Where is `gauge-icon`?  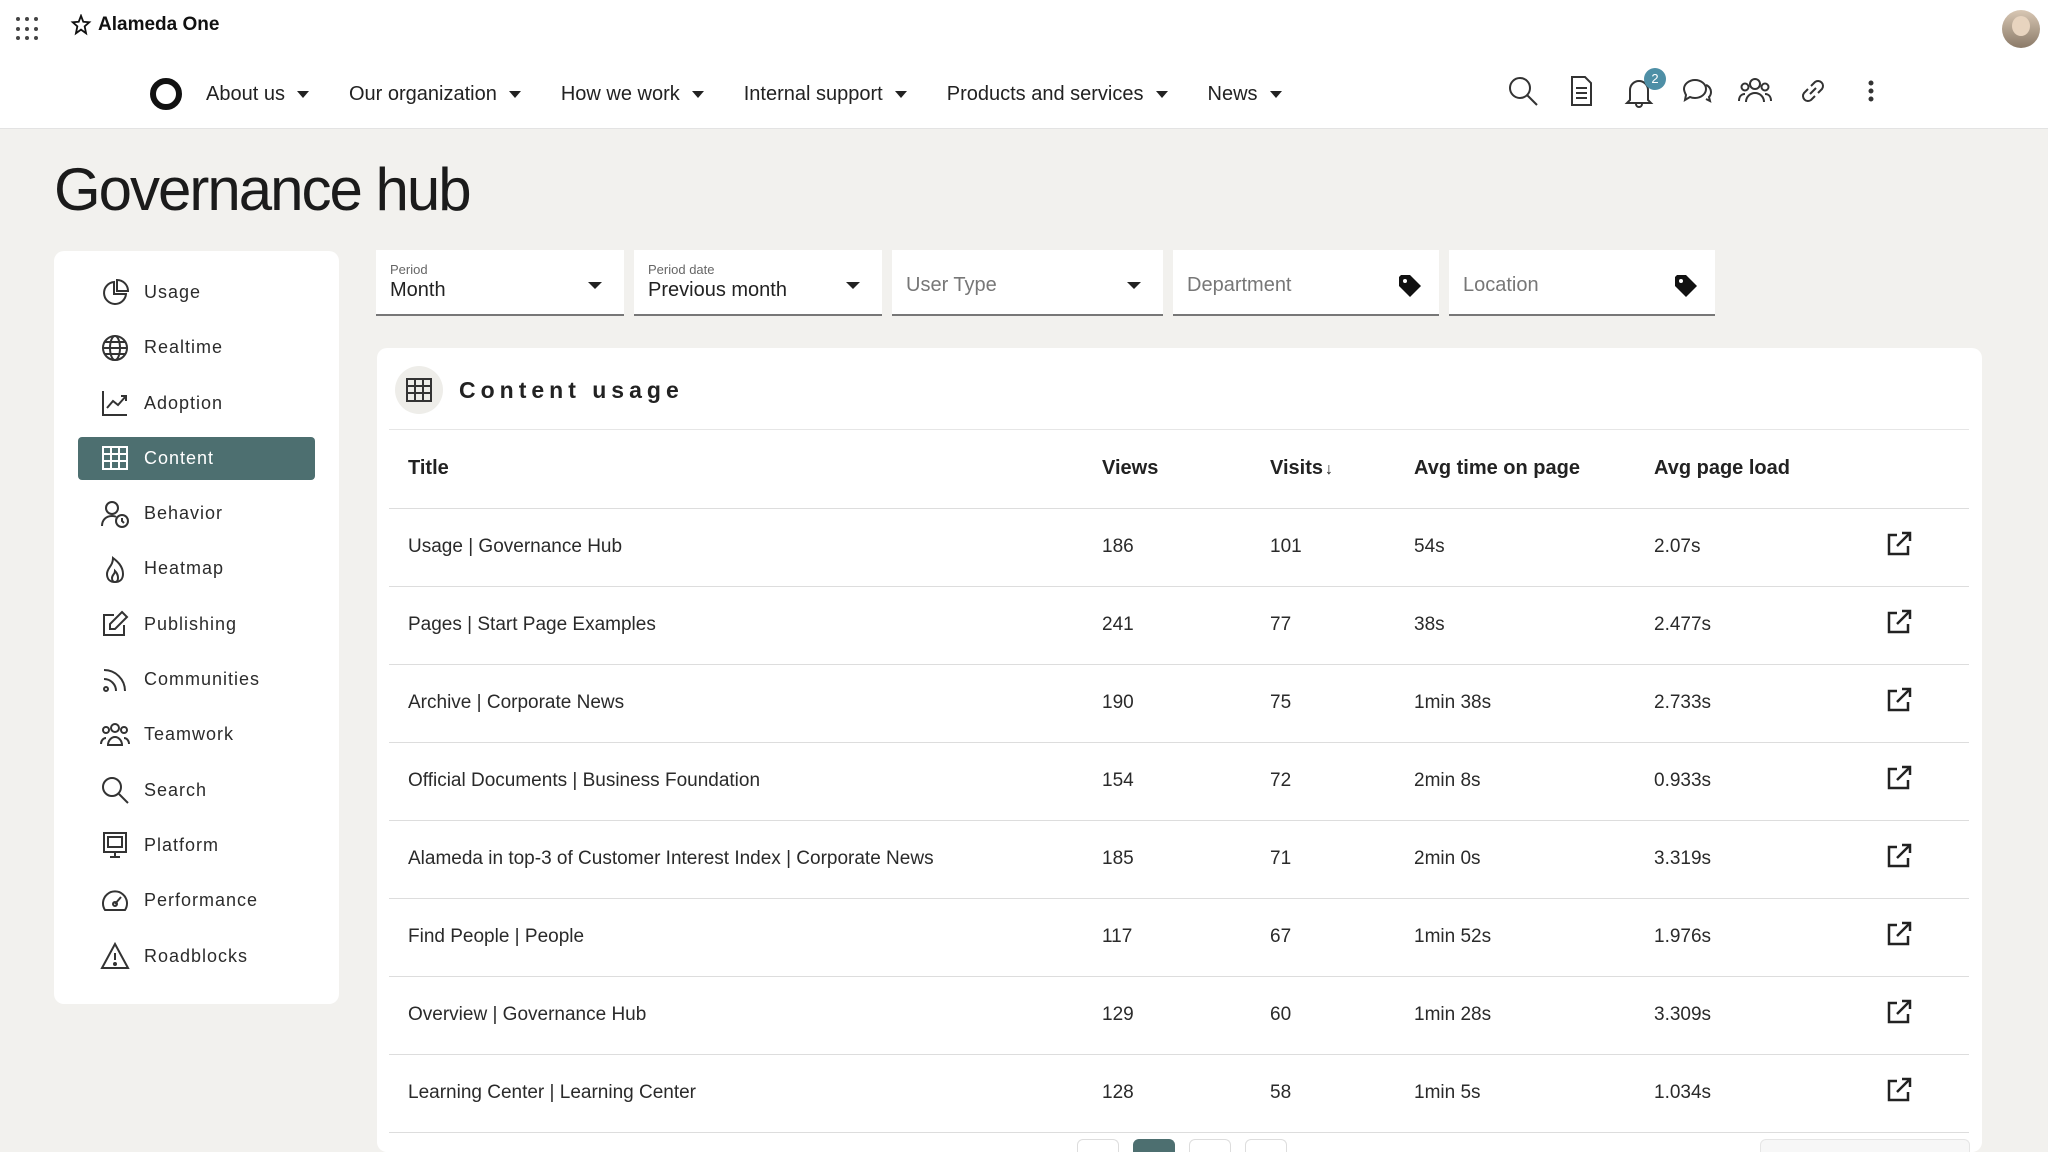
gauge-icon is located at coordinates (115, 901).